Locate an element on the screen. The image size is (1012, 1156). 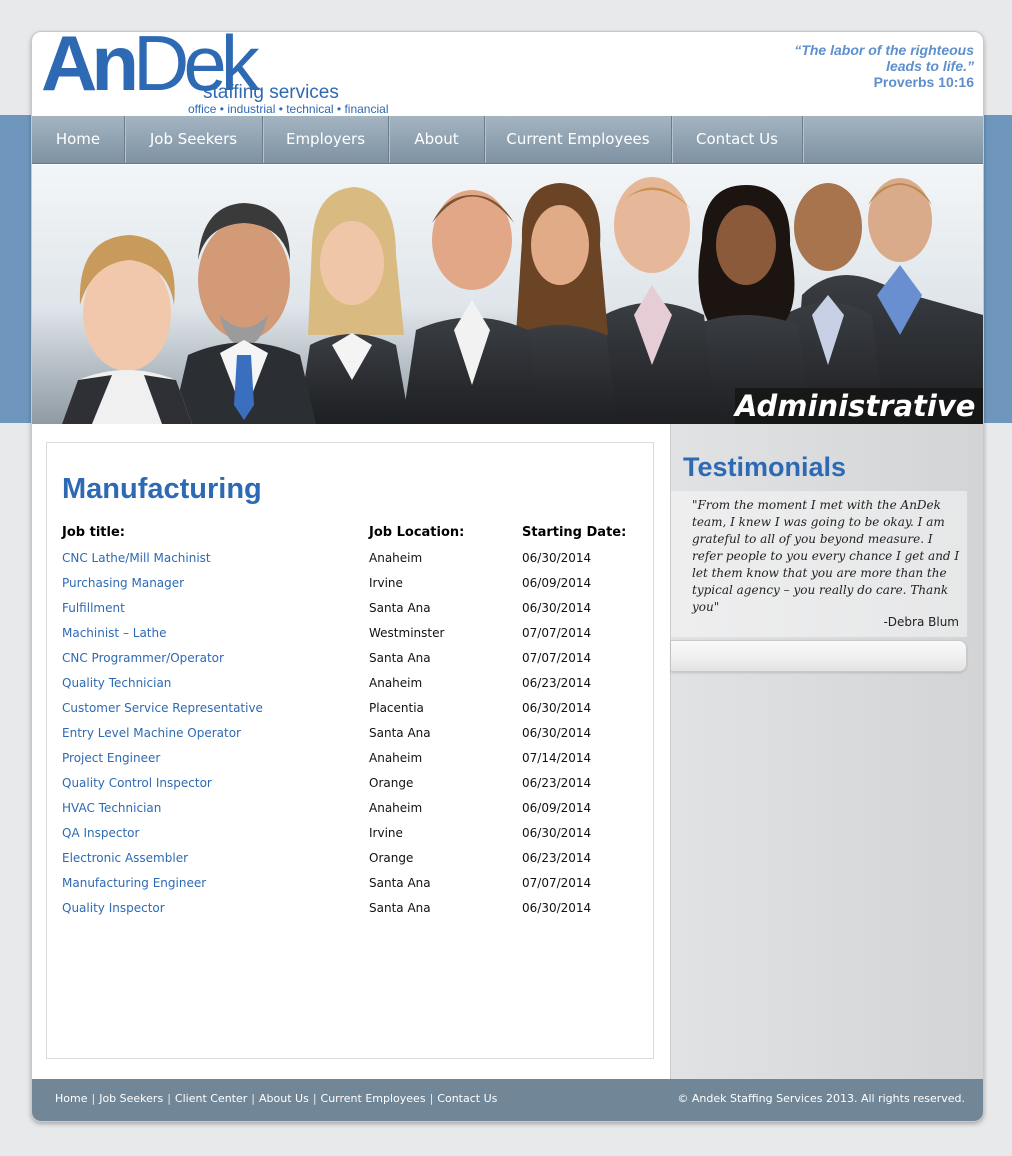
quote-line-2: leads to life.” is located at coordinates (930, 66).